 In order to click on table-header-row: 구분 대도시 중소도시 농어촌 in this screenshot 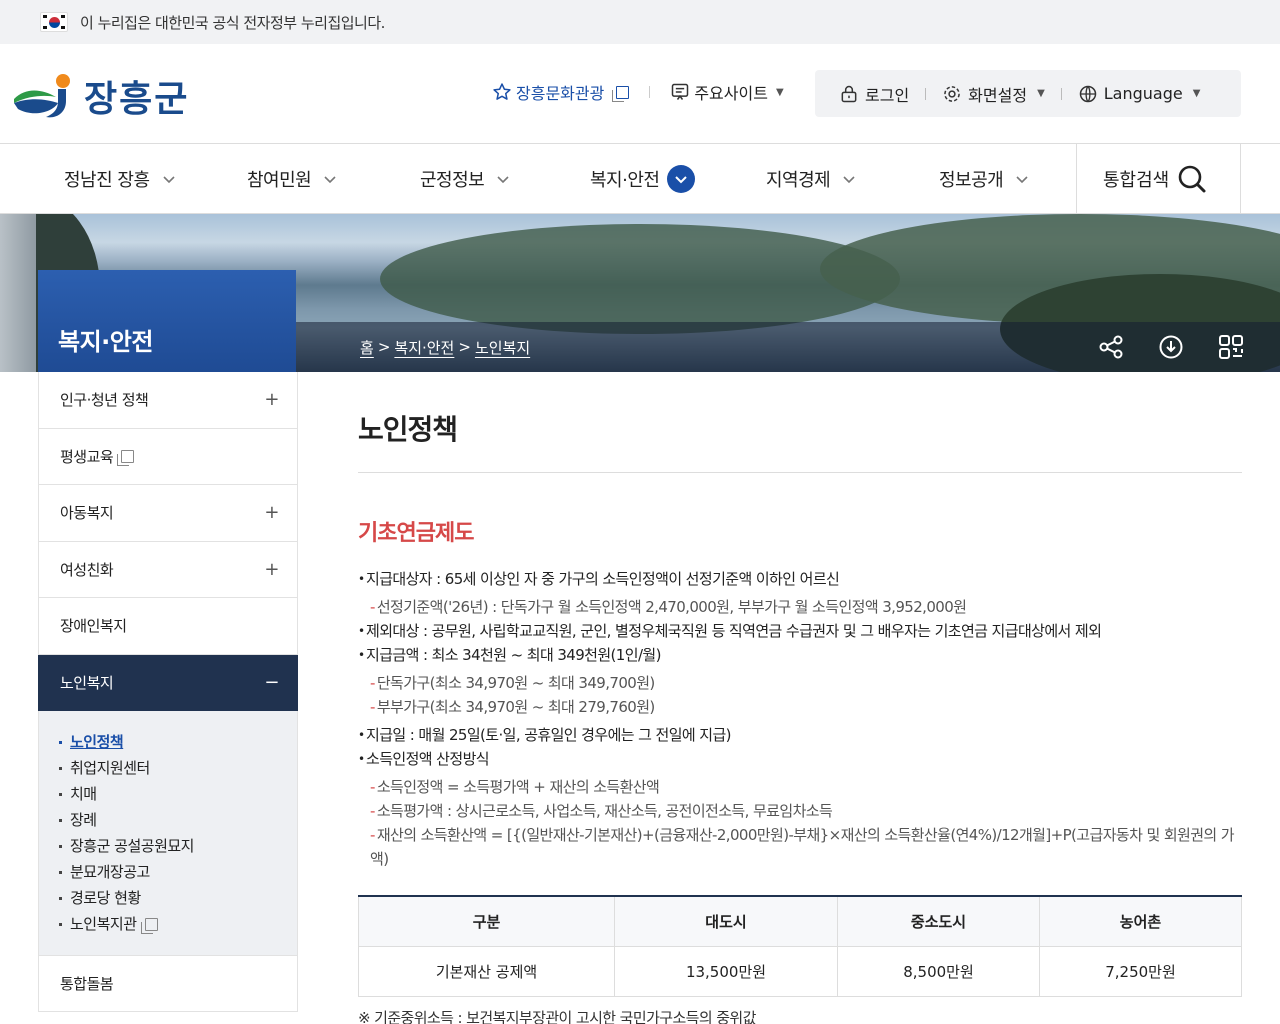, I will do `click(800, 921)`.